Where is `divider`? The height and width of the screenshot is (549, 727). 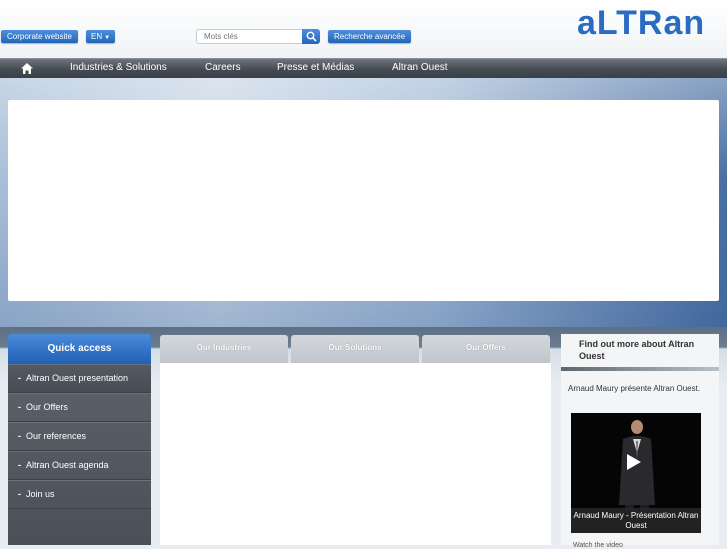
divider is located at coordinates (640, 369).